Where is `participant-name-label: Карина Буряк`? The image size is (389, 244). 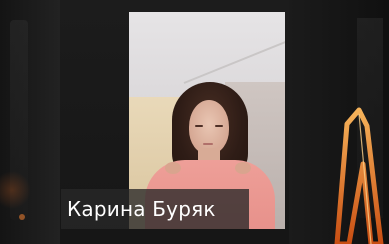 participant-name-label: Карина Буряк is located at coordinates (155, 209).